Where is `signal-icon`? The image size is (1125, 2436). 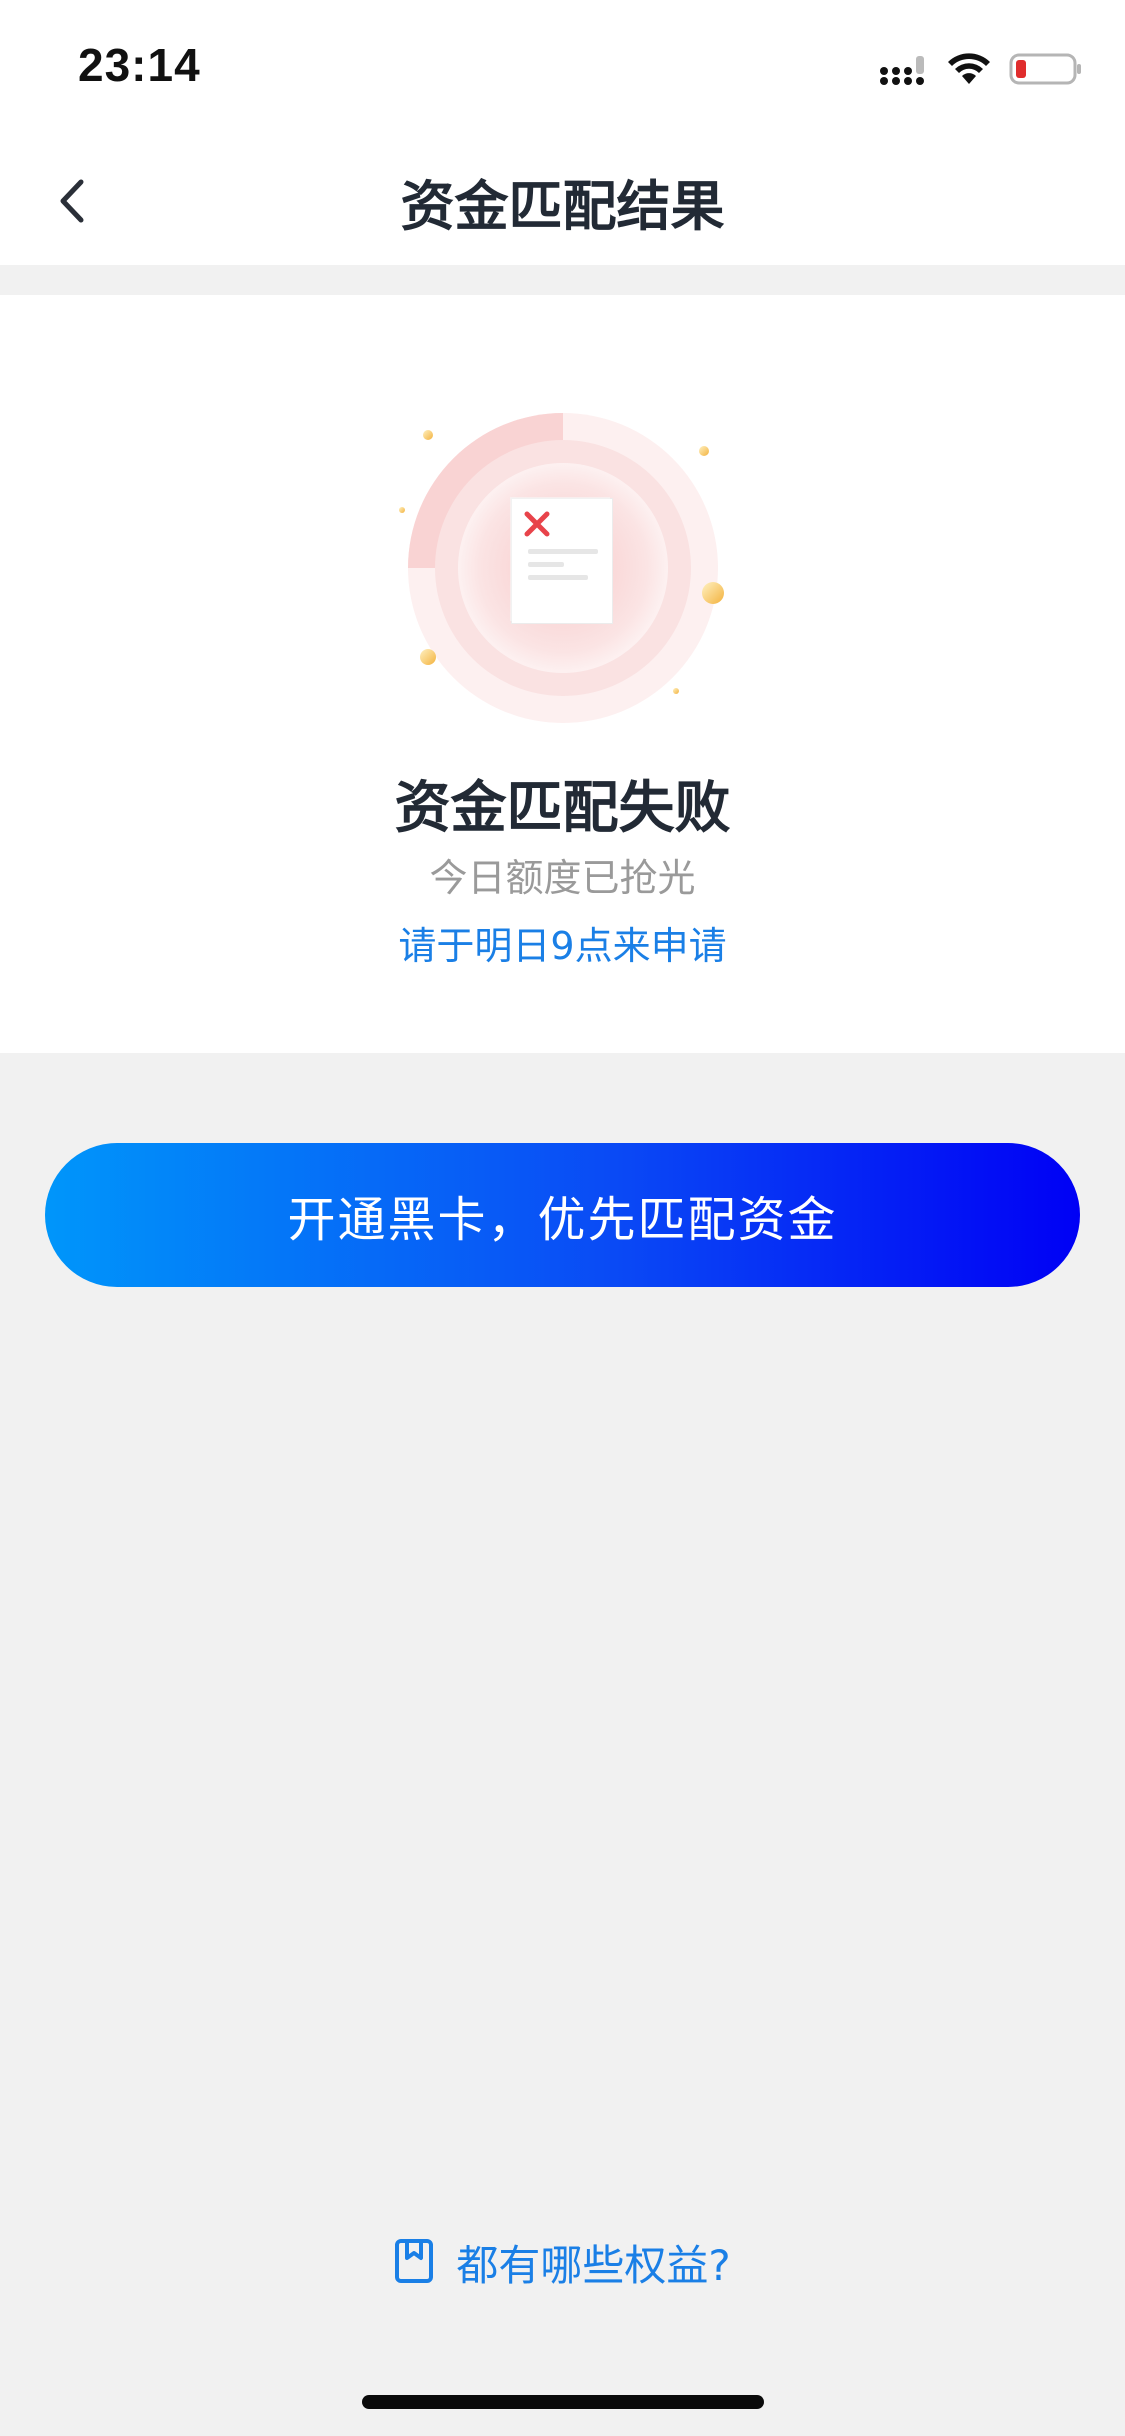
signal-icon is located at coordinates (904, 71).